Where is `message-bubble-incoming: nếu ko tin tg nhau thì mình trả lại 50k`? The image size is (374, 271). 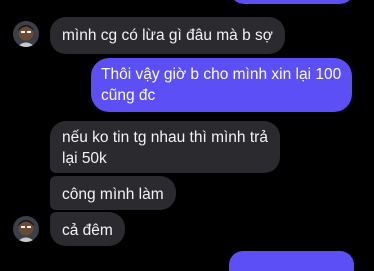
message-bubble-incoming: nếu ko tin tg nhau thì mình trả lại 50k is located at coordinates (165, 147).